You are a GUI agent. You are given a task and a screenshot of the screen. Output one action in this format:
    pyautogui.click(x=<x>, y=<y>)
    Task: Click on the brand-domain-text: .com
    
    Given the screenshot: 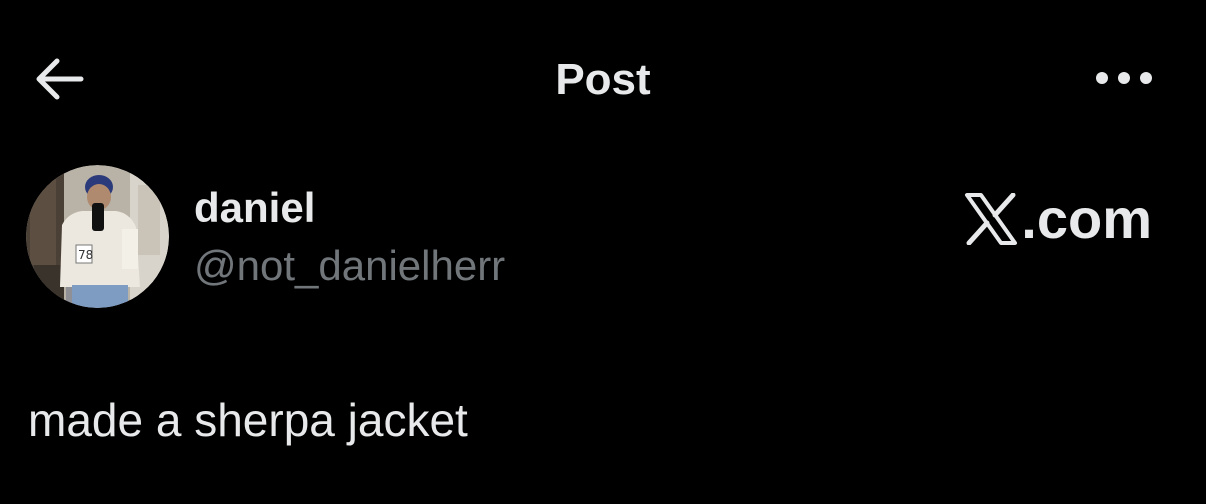 What is the action you would take?
    pyautogui.click(x=1086, y=218)
    